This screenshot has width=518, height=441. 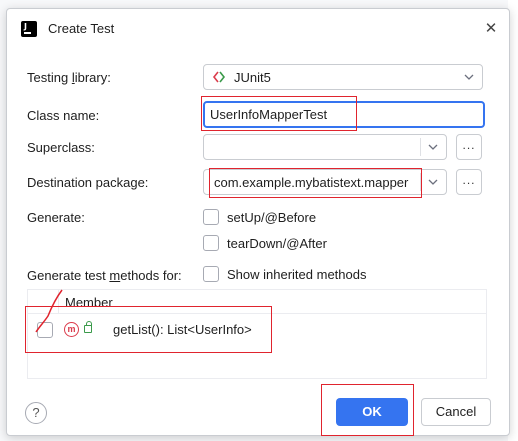 I want to click on ok-button-highlight, so click(x=367, y=410).